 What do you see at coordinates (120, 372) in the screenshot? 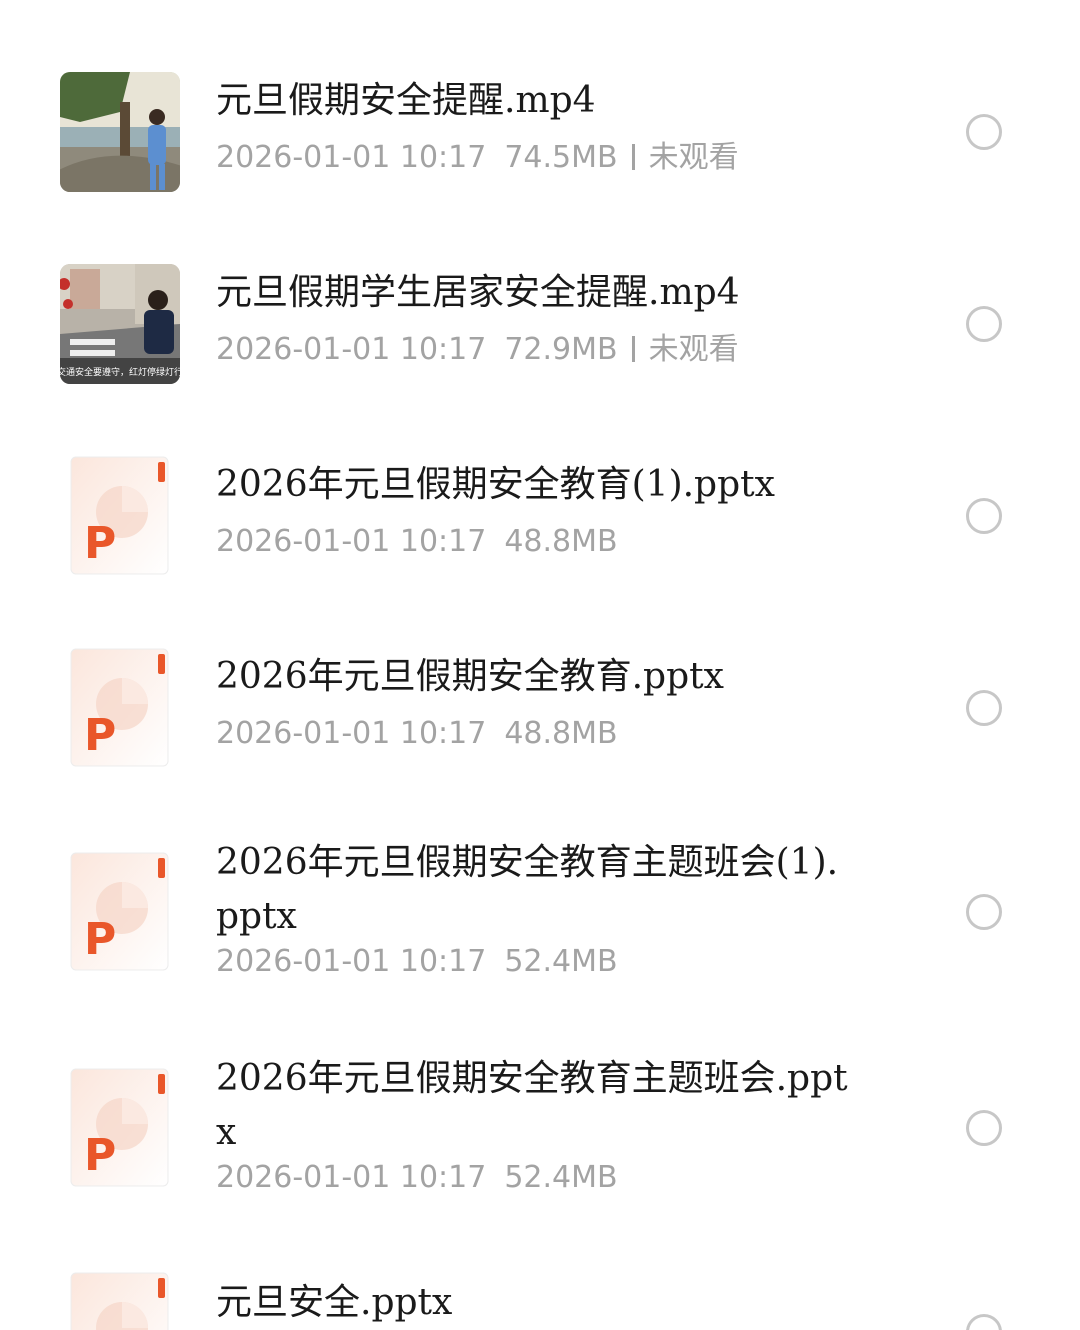
I see `thumbnail-caption: 交通安全要遵守，红灯停绿灯行` at bounding box center [120, 372].